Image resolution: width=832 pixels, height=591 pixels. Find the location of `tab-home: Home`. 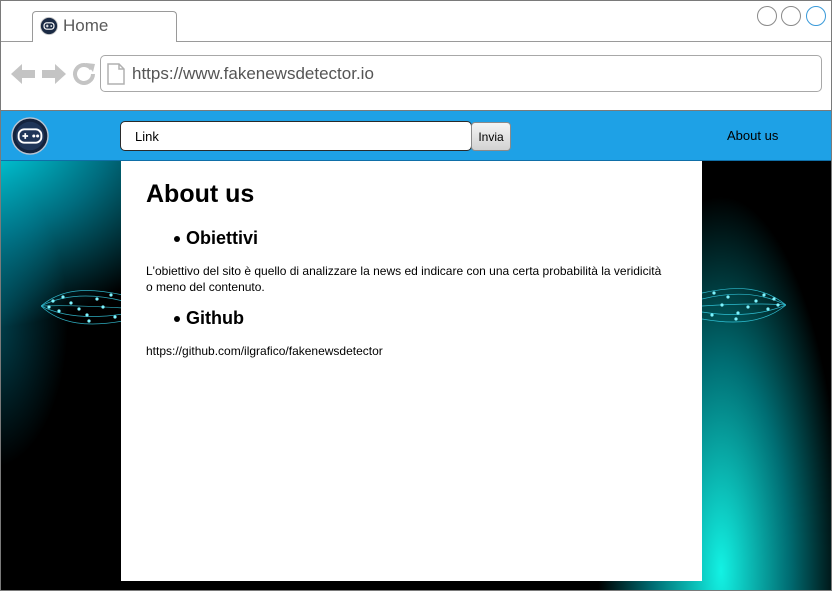

tab-home: Home is located at coordinates (104, 26).